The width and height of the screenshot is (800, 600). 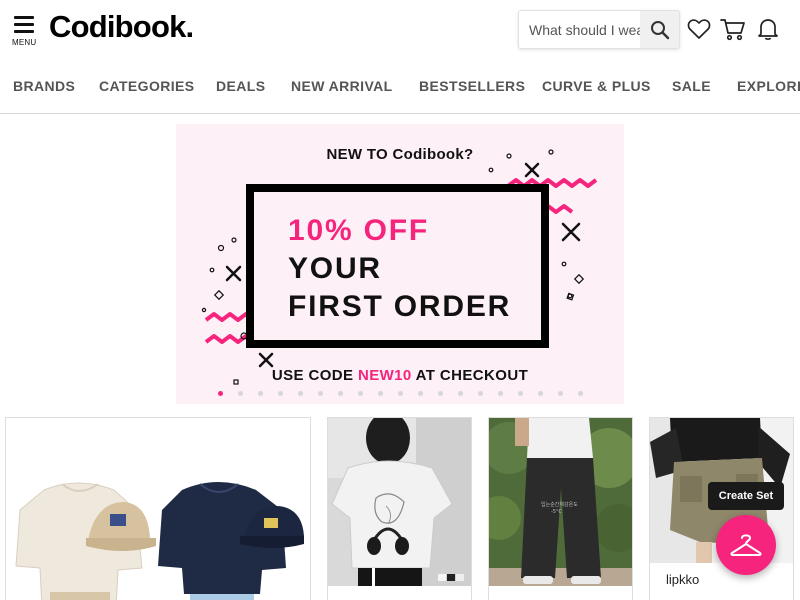 What do you see at coordinates (596, 86) in the screenshot?
I see `nav-item-curve-plus: CURVE & PLUS` at bounding box center [596, 86].